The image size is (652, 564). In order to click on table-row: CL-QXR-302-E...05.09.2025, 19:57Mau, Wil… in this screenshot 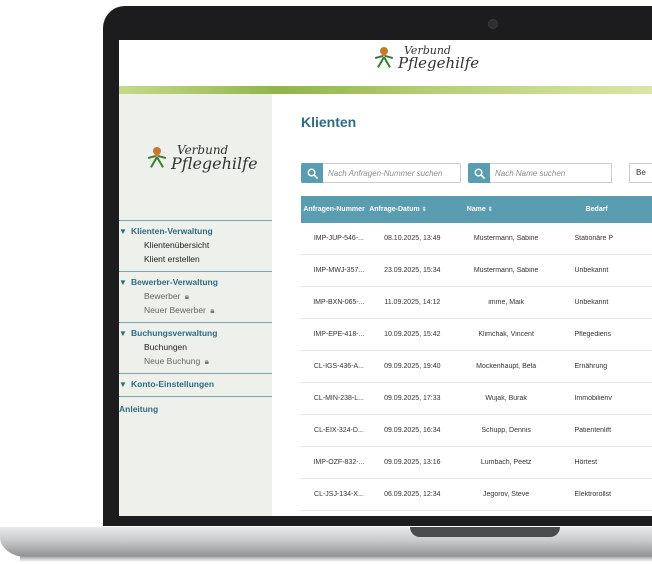, I will do `click(476, 513)`.